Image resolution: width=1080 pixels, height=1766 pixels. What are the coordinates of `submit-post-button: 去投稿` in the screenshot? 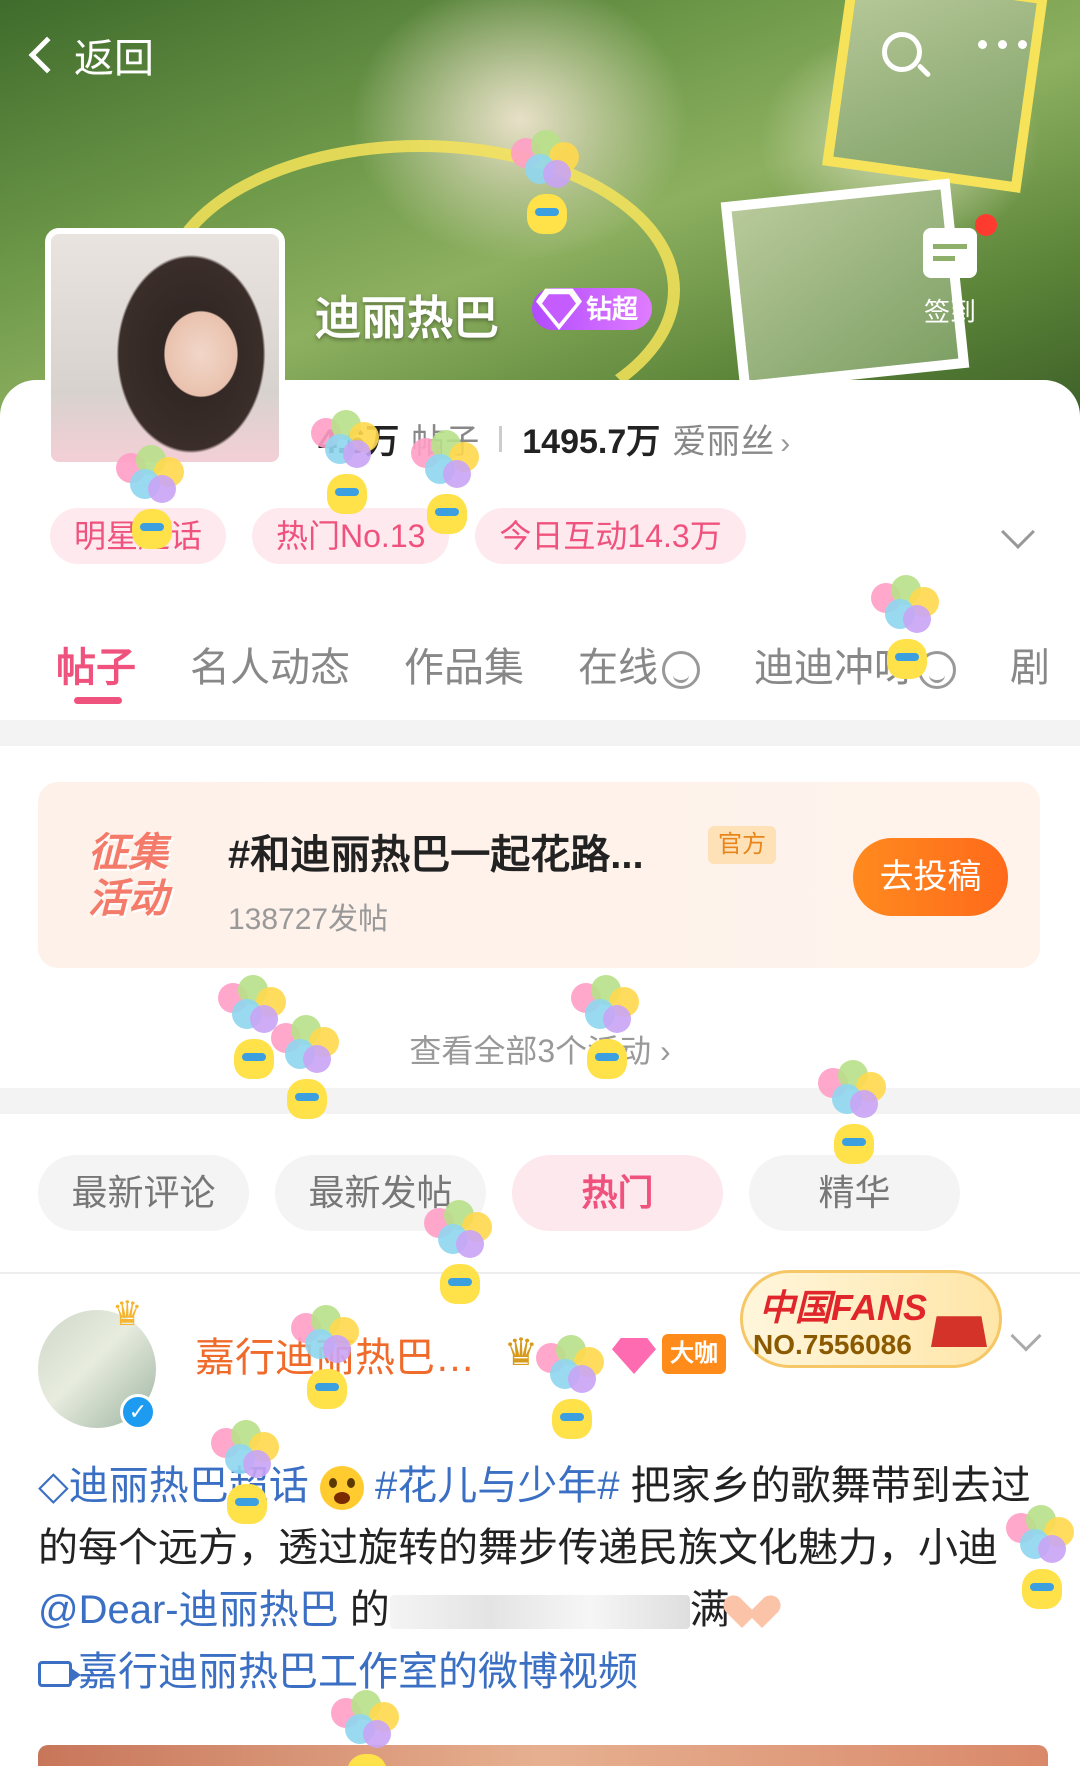 It's located at (930, 877).